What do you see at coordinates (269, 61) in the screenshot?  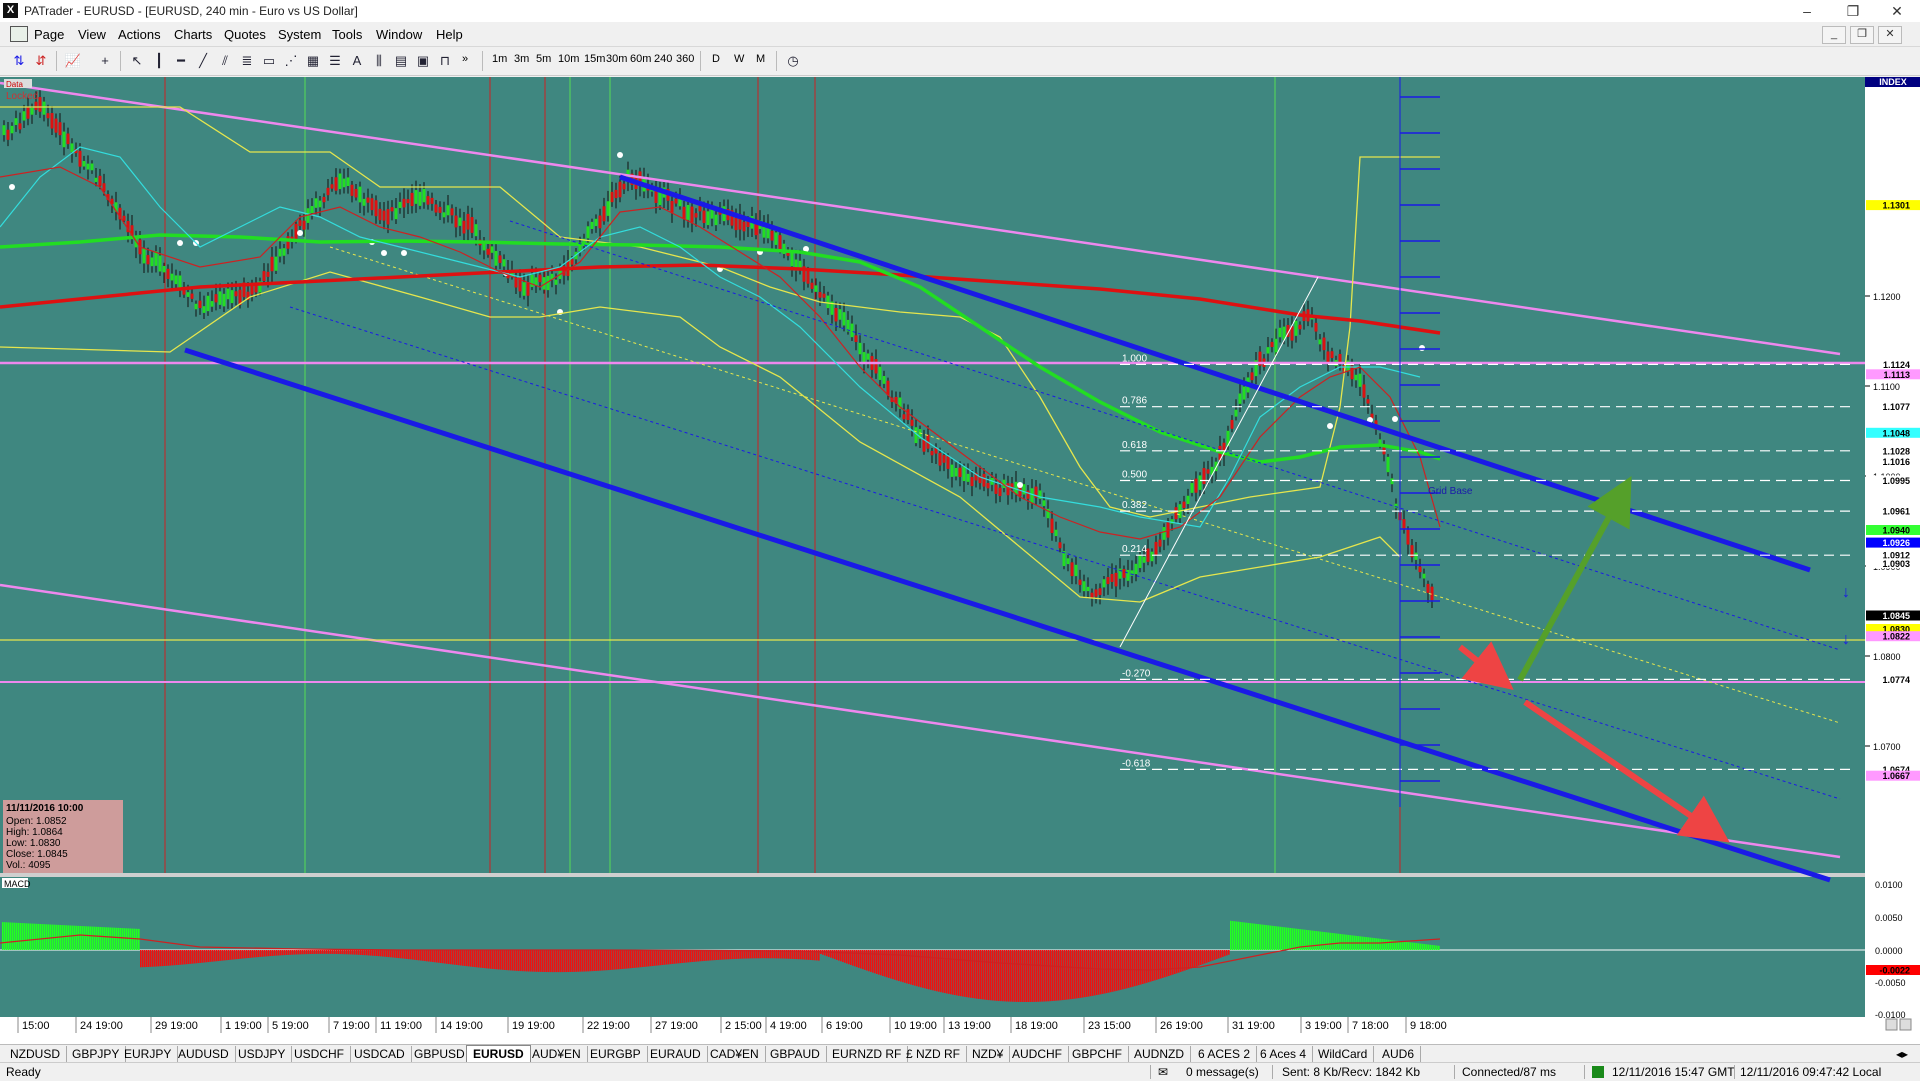 I see `rectangle-icon: ▭` at bounding box center [269, 61].